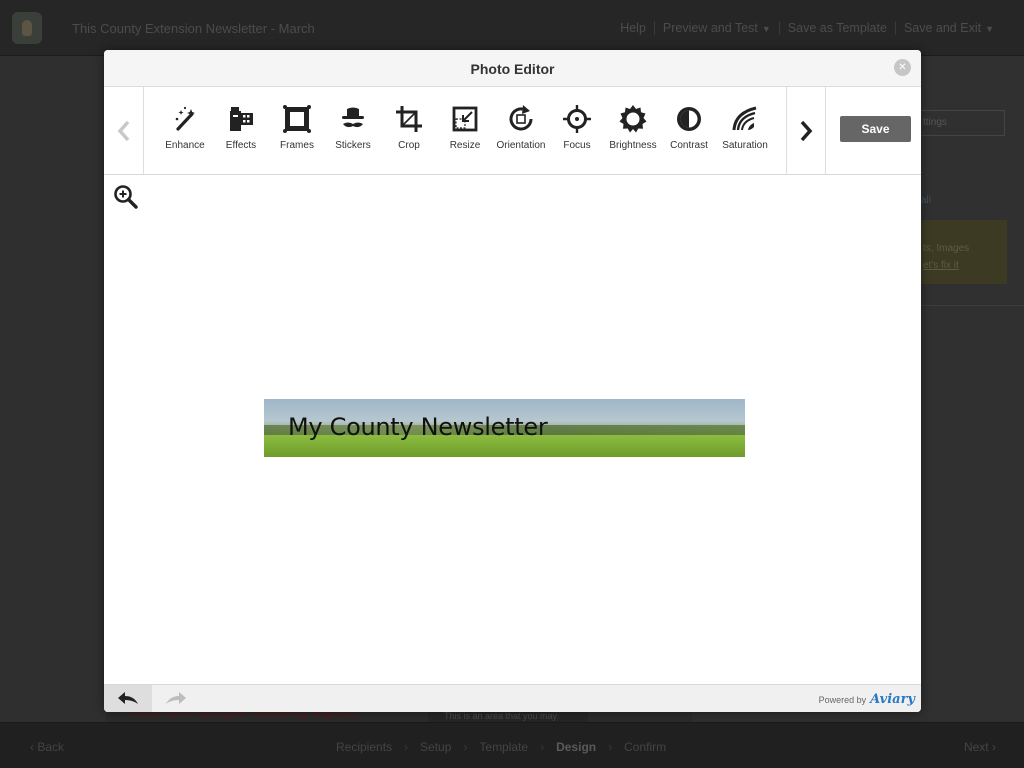  Describe the element at coordinates (193, 28) in the screenshot. I see `document-title: This County Extension Newsletter - March` at that location.